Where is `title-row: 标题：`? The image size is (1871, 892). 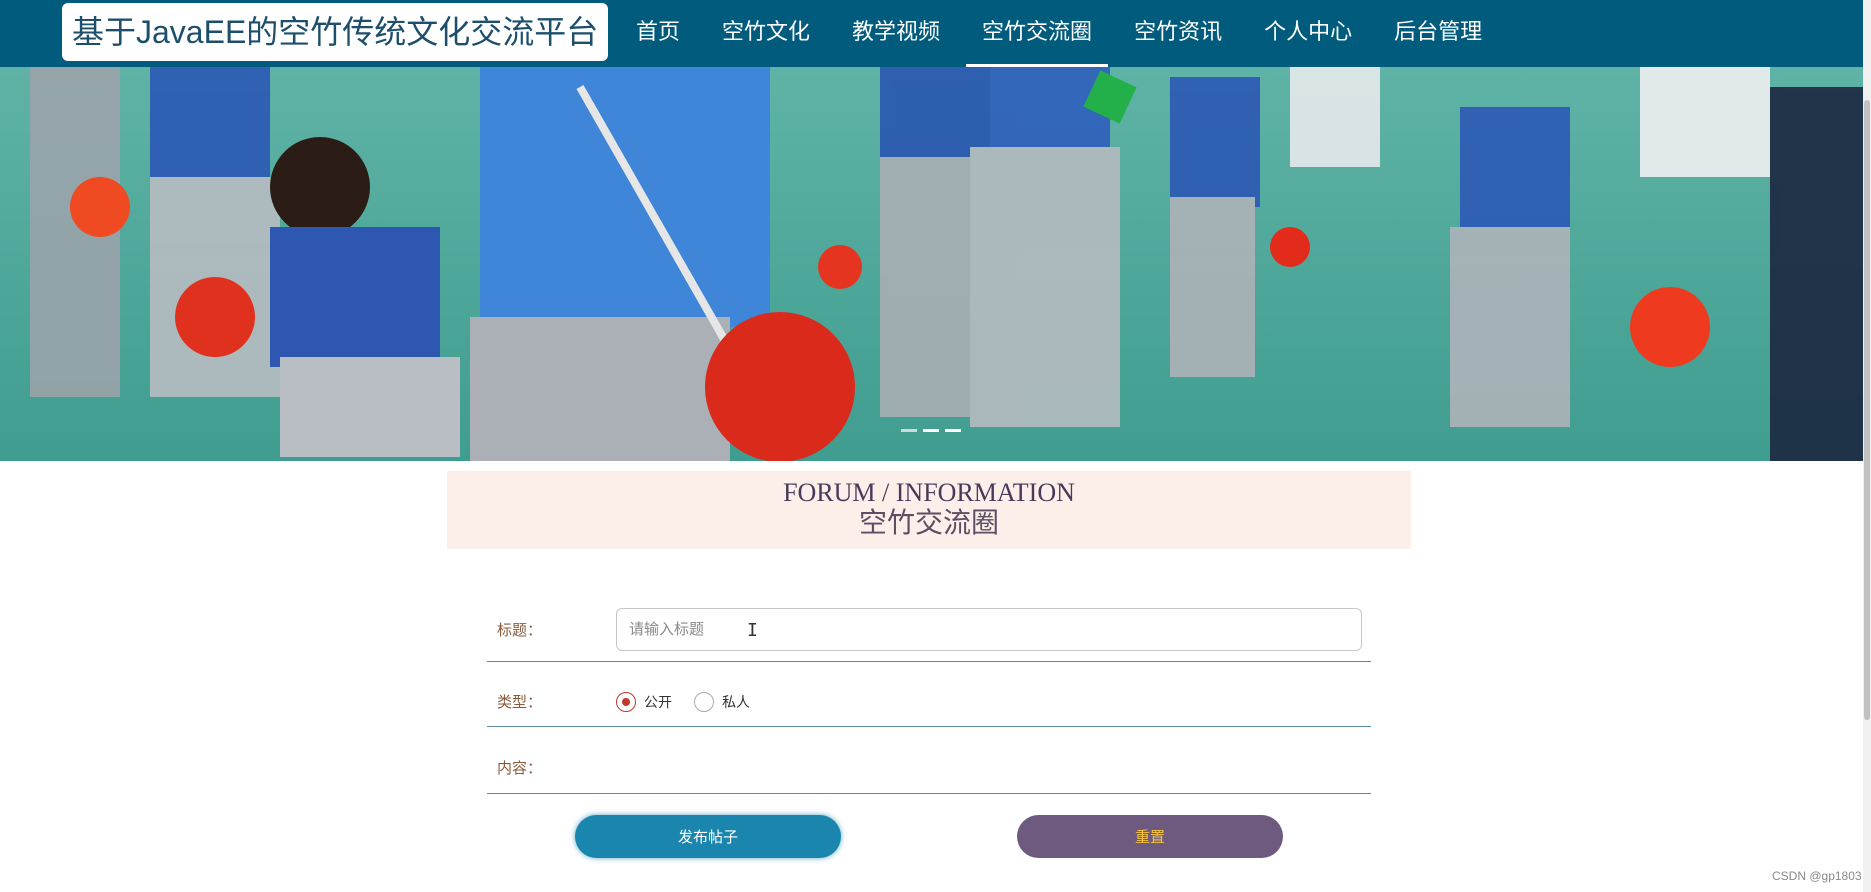 title-row: 标题： is located at coordinates (929, 630).